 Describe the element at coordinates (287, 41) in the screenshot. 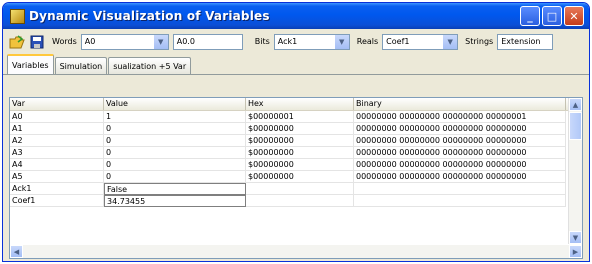

I see `bits-select-value: Ack1` at that location.